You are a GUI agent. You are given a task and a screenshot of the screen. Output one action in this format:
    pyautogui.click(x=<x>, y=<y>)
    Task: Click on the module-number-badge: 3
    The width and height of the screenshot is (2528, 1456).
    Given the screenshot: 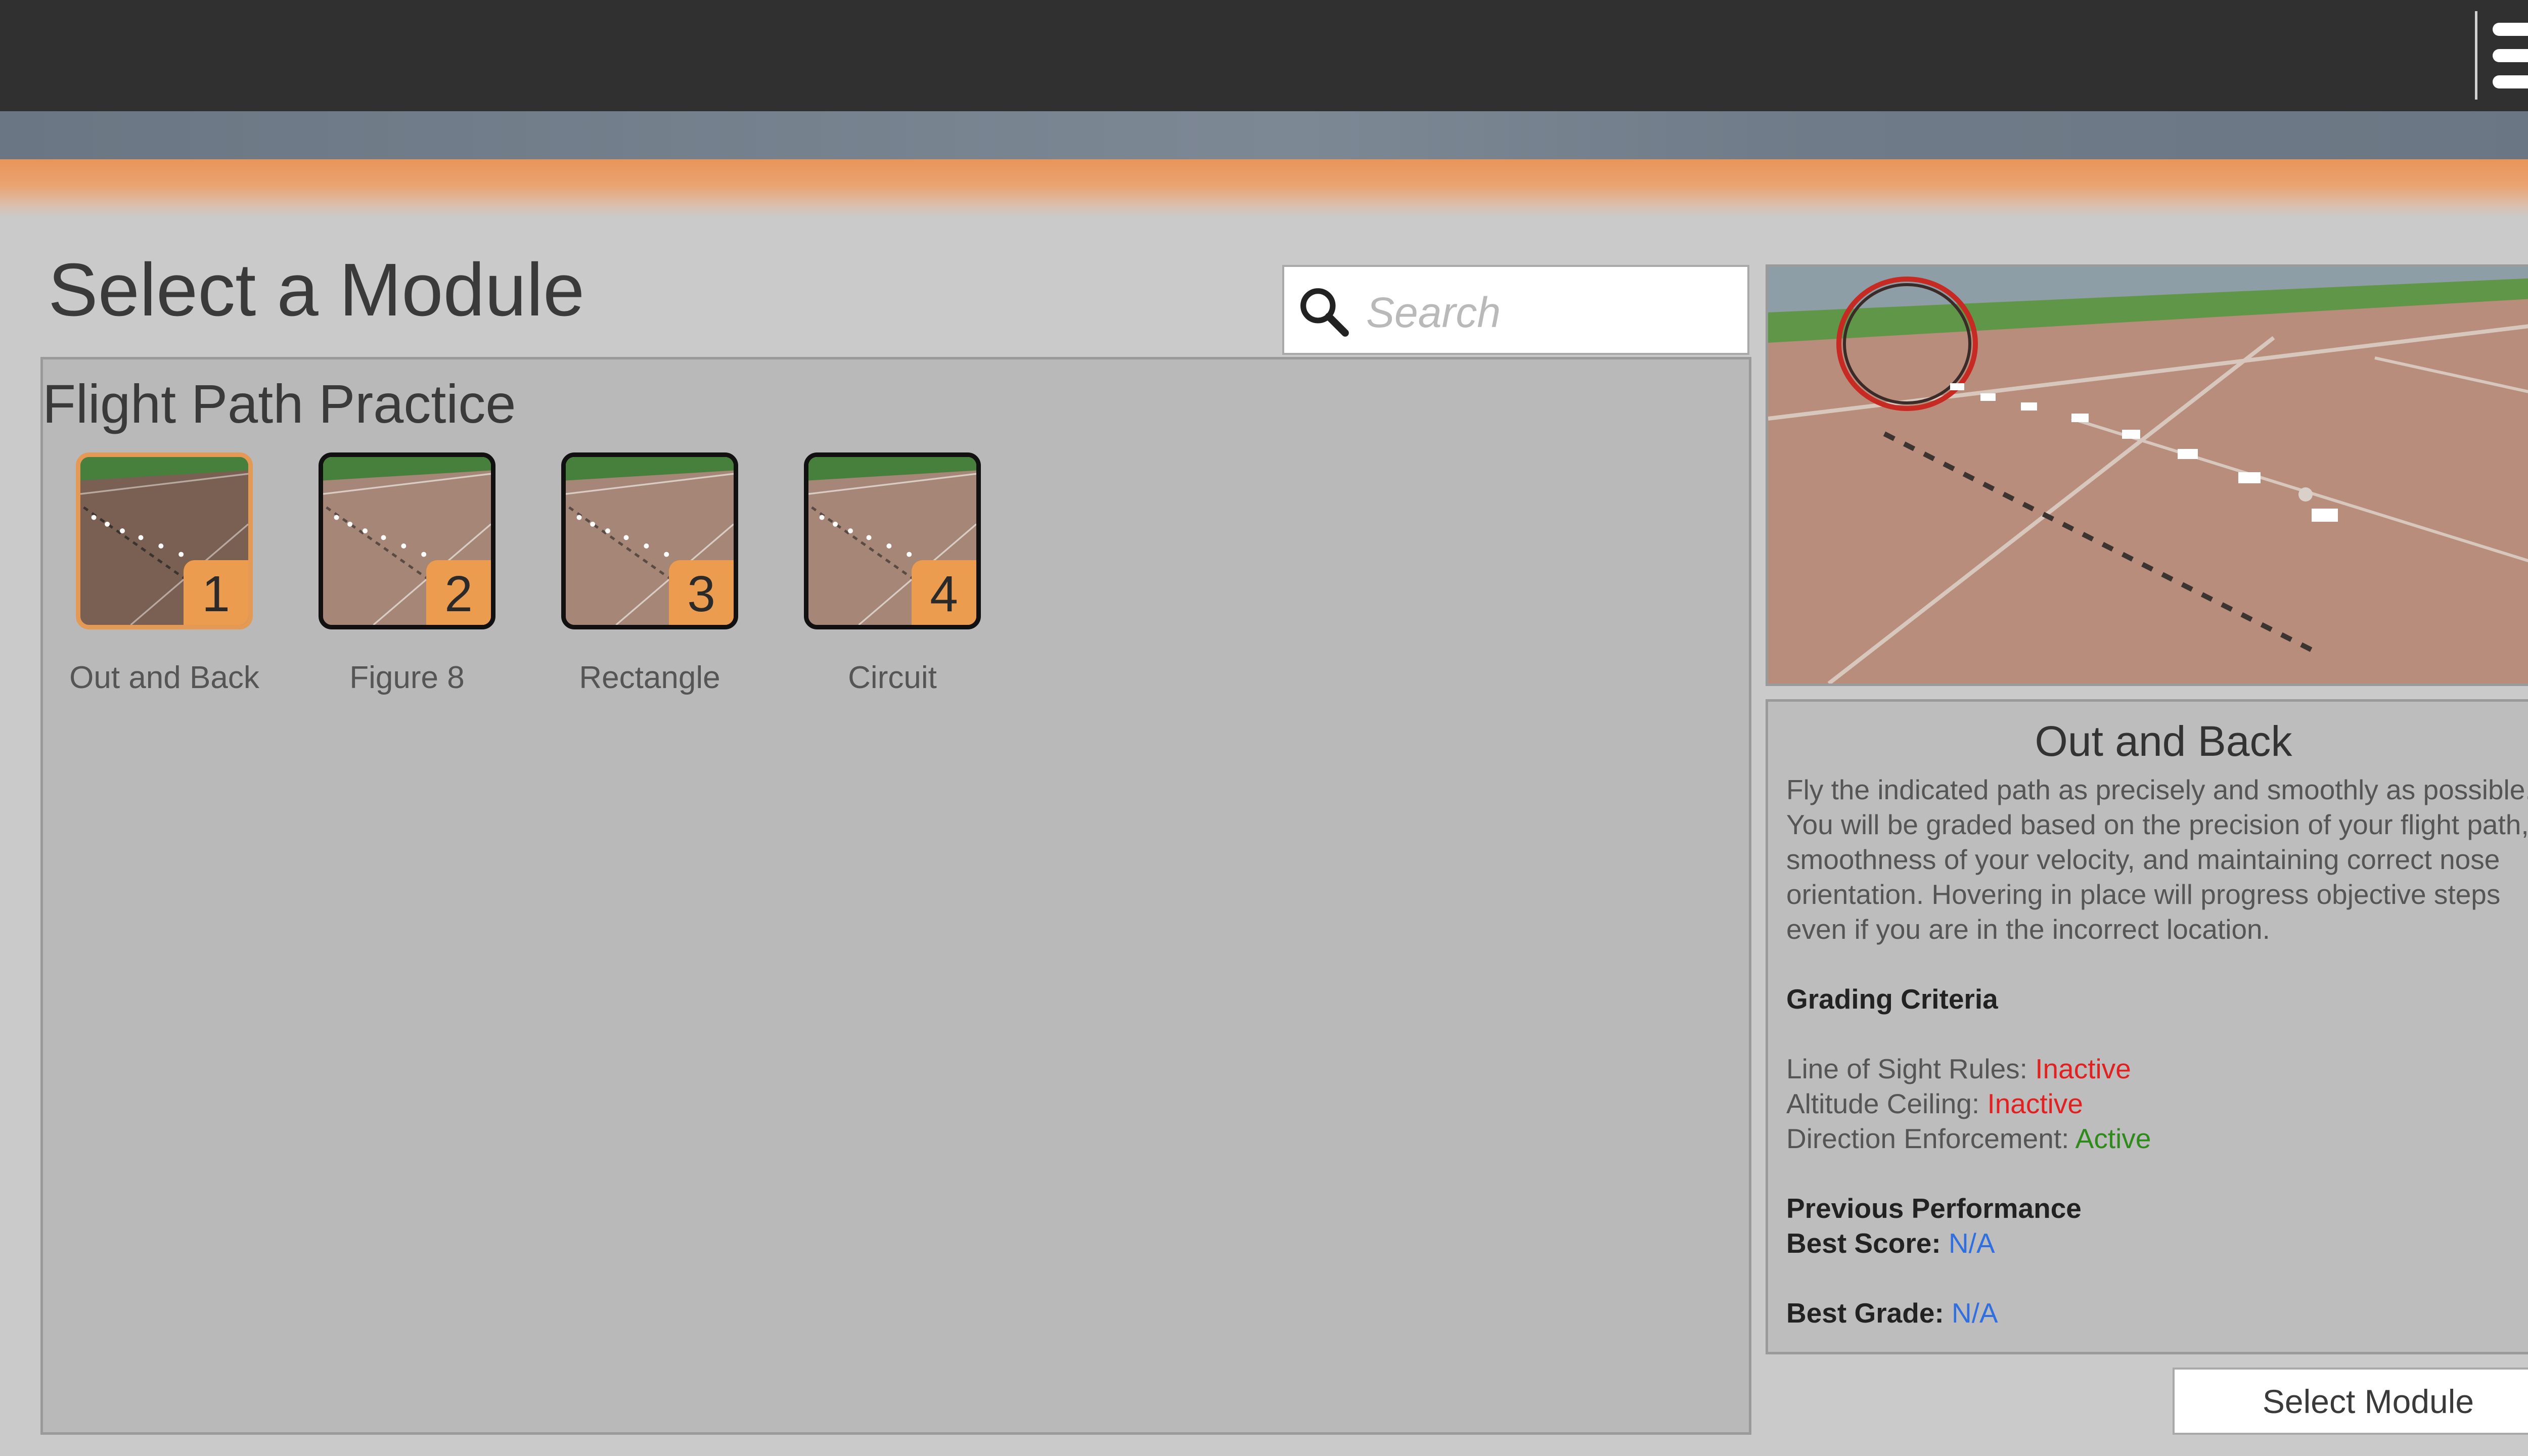 What is the action you would take?
    pyautogui.click(x=702, y=592)
    